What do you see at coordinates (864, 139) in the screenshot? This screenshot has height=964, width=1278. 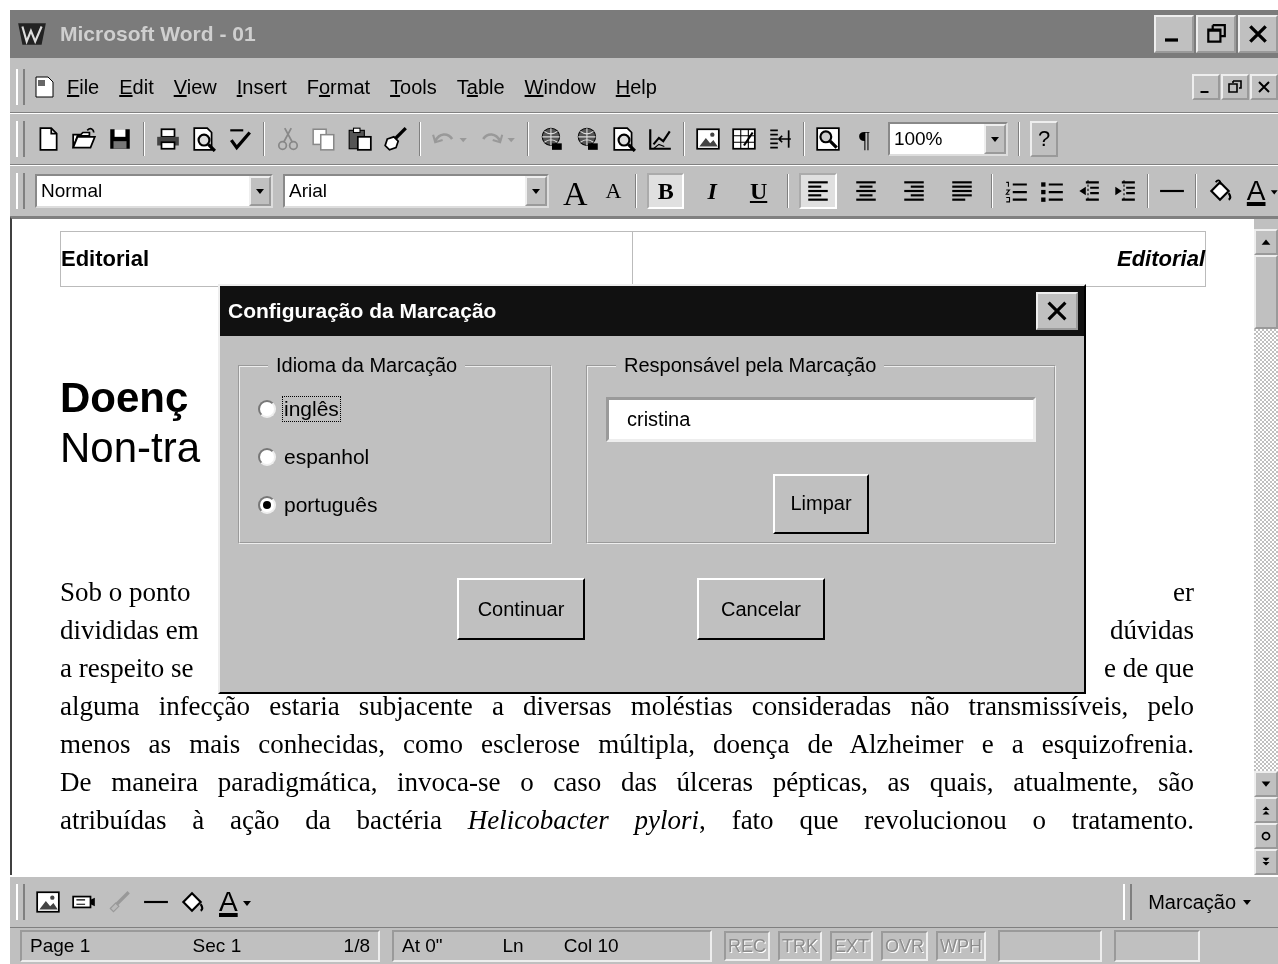 I see `show-formatting-button: ¶` at bounding box center [864, 139].